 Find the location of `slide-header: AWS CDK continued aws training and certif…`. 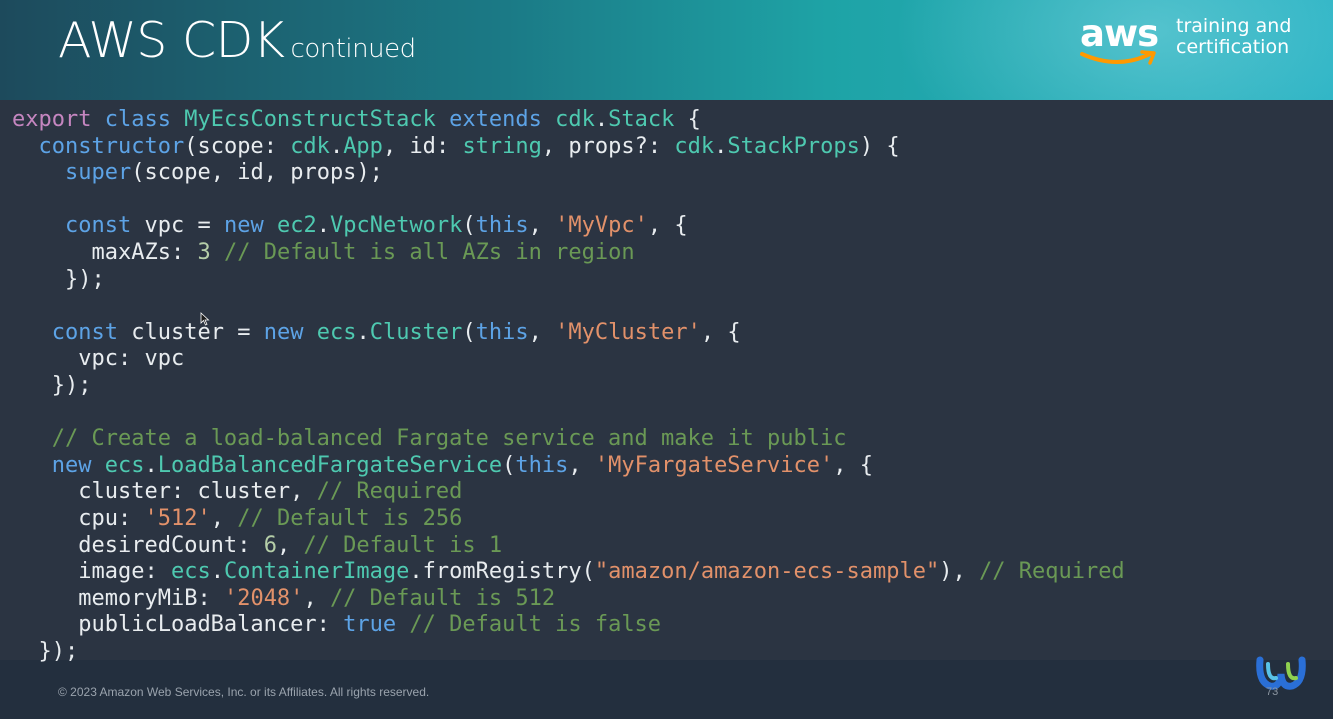

slide-header: AWS CDK continued aws training and certif… is located at coordinates (666, 50).